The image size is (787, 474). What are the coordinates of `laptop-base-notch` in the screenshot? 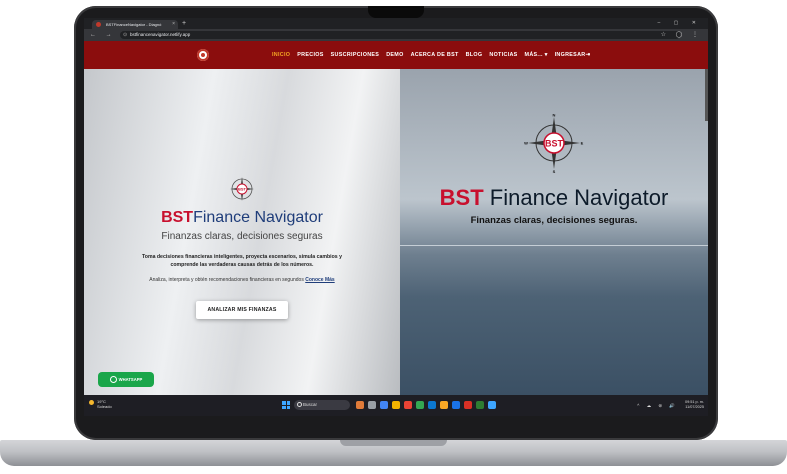 It's located at (393, 443).